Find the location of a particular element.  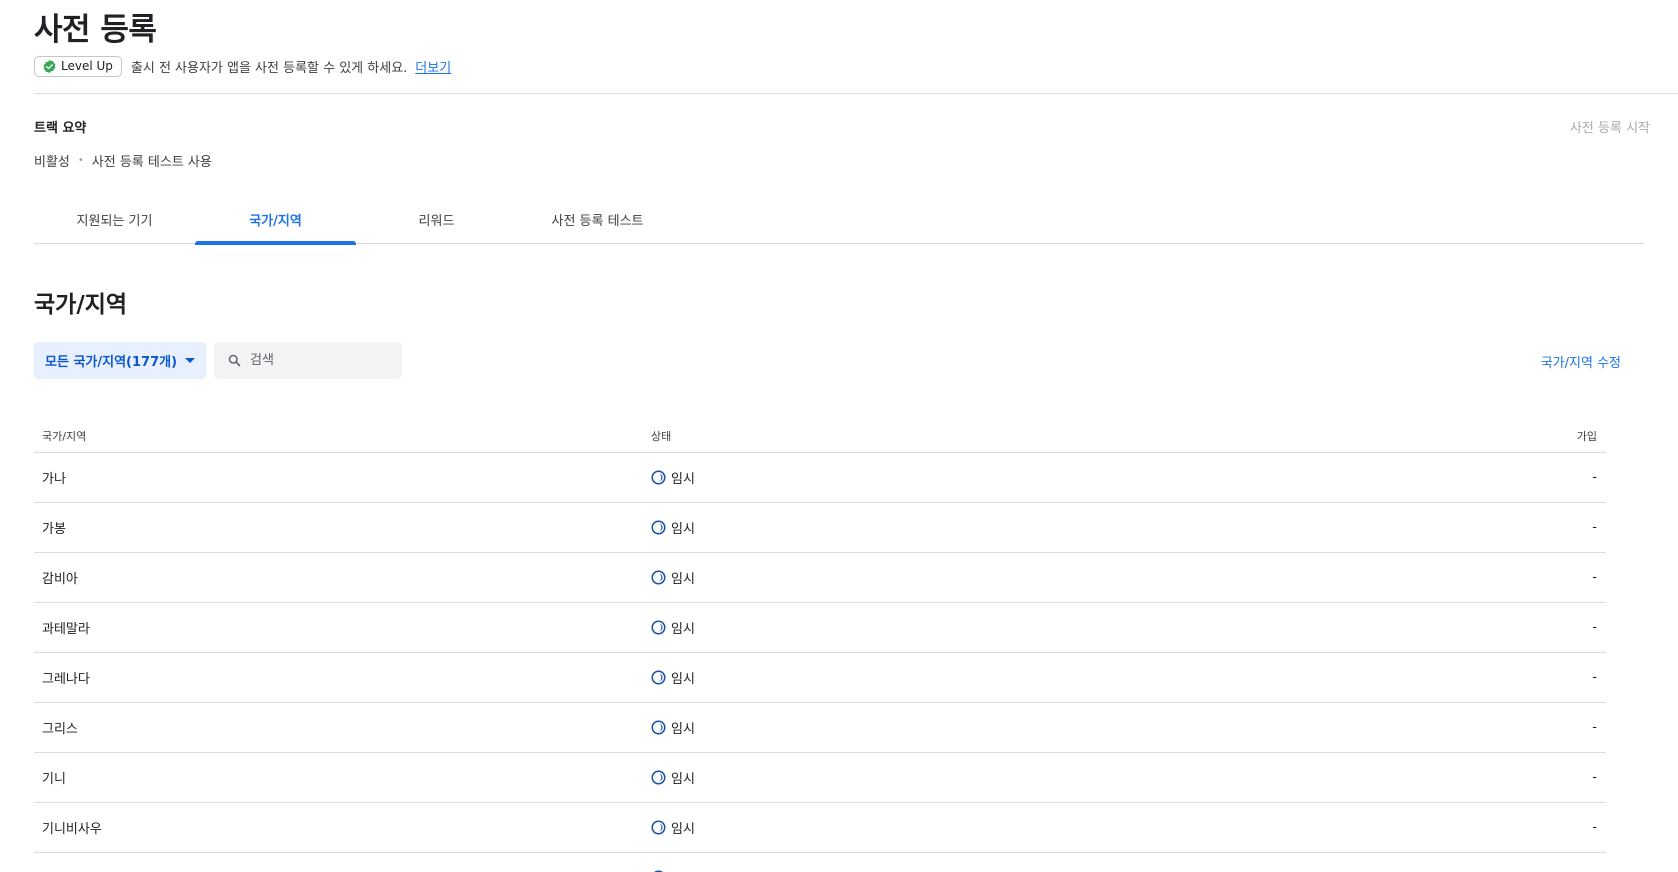

edit-countries-link: 국가/지역 수정 is located at coordinates (1581, 361).